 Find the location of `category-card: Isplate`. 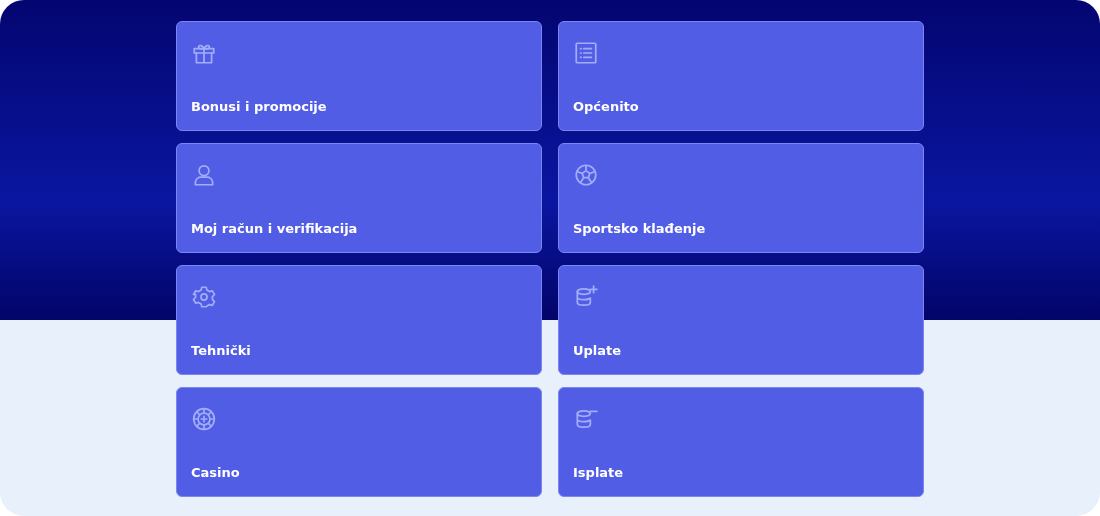

category-card: Isplate is located at coordinates (741, 442).